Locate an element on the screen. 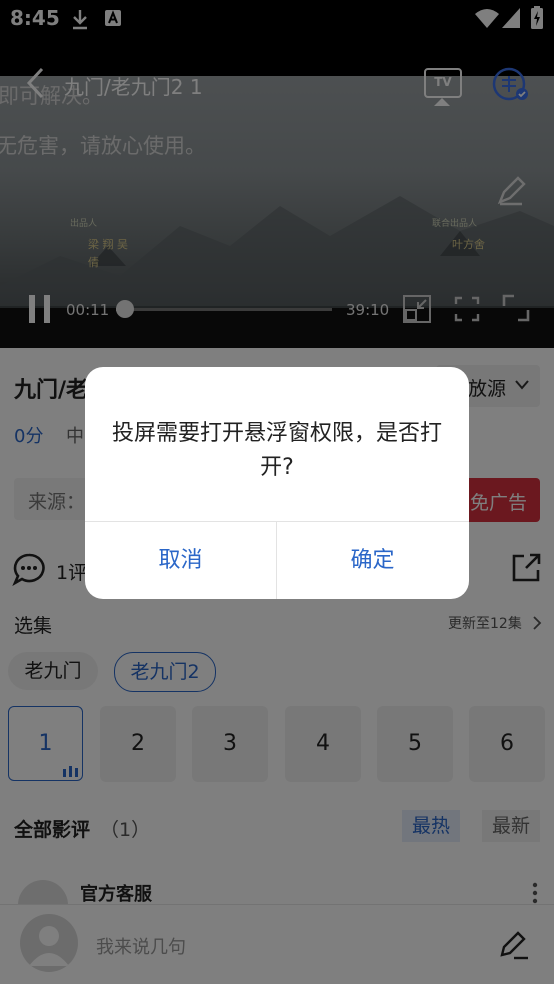 The height and width of the screenshot is (985, 554). confirm-button: 确定 is located at coordinates (372, 560).